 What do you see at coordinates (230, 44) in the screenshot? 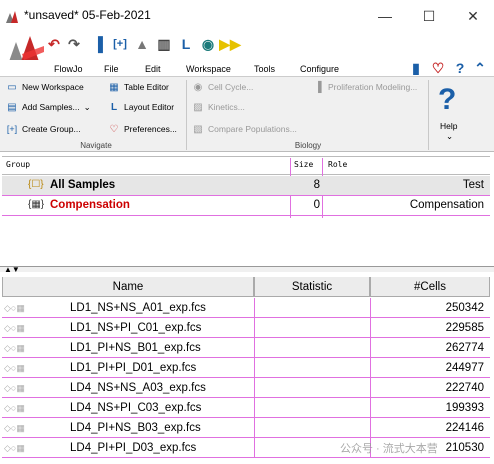
I see `play-icon: ▶▶` at bounding box center [230, 44].